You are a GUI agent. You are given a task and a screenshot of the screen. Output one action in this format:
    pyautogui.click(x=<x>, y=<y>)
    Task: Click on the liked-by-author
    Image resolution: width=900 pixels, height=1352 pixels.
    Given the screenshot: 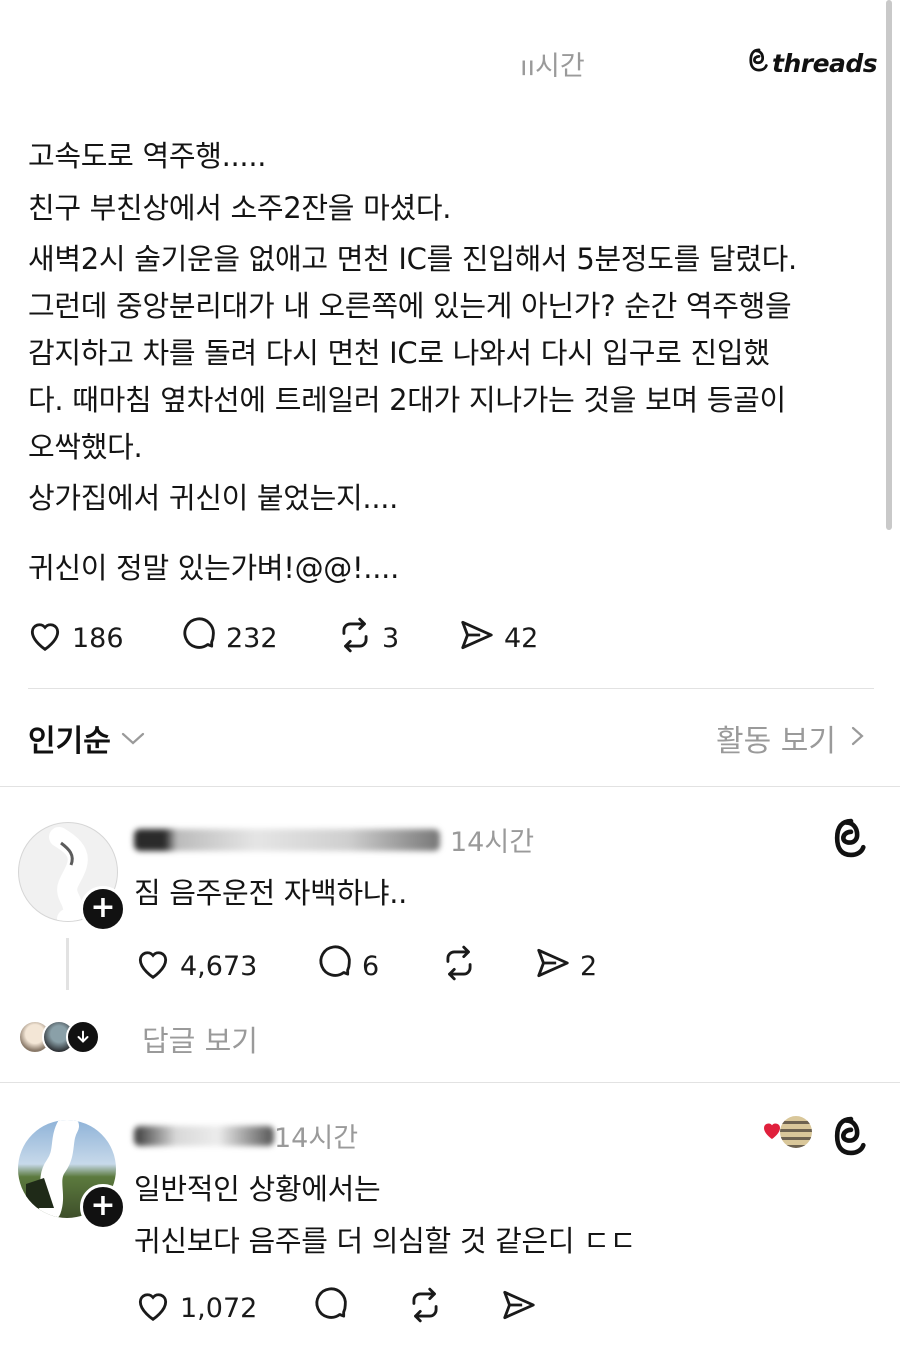 What is the action you would take?
    pyautogui.click(x=786, y=1132)
    